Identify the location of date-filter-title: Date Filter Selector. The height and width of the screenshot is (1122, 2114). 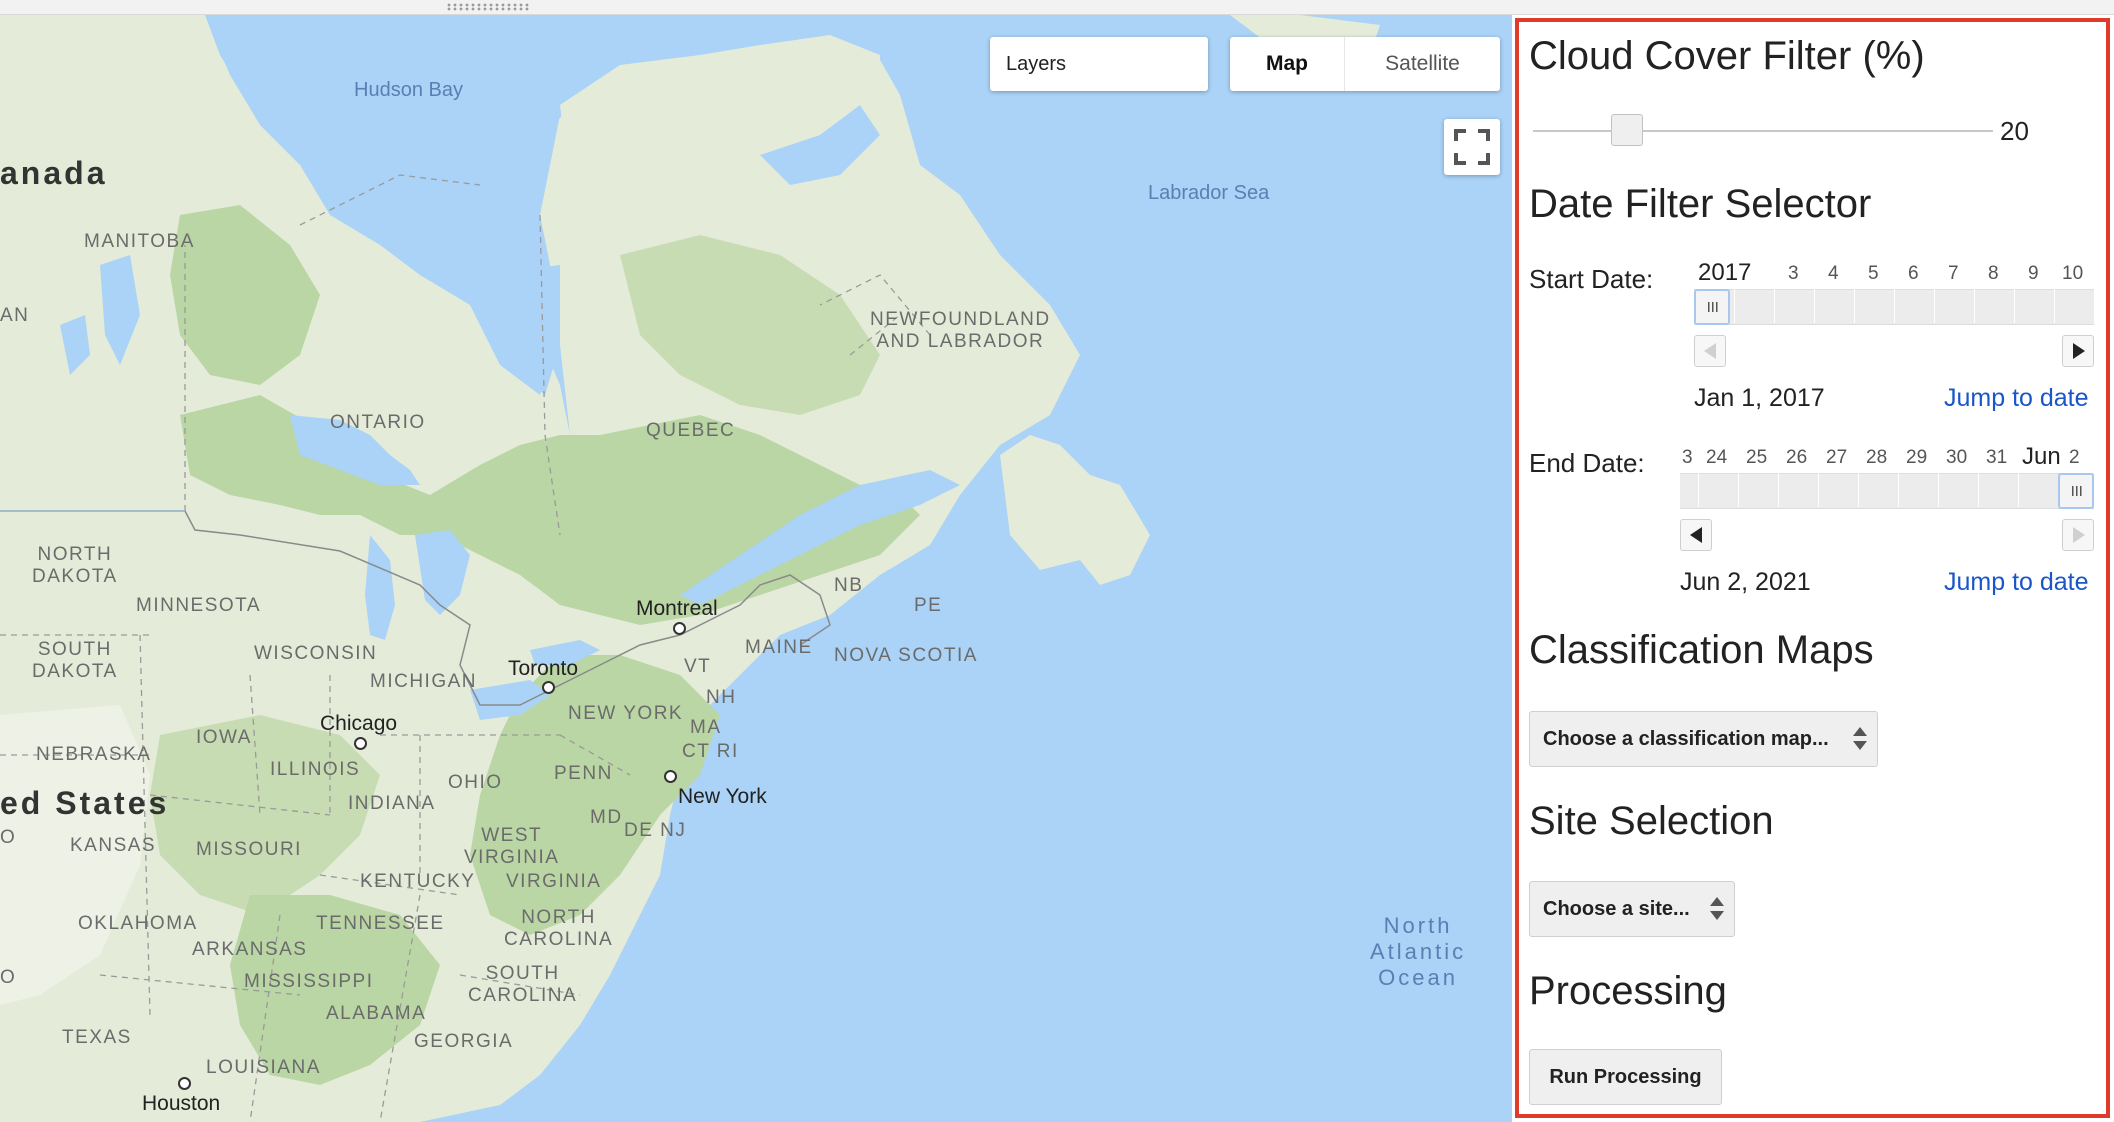
(1700, 204).